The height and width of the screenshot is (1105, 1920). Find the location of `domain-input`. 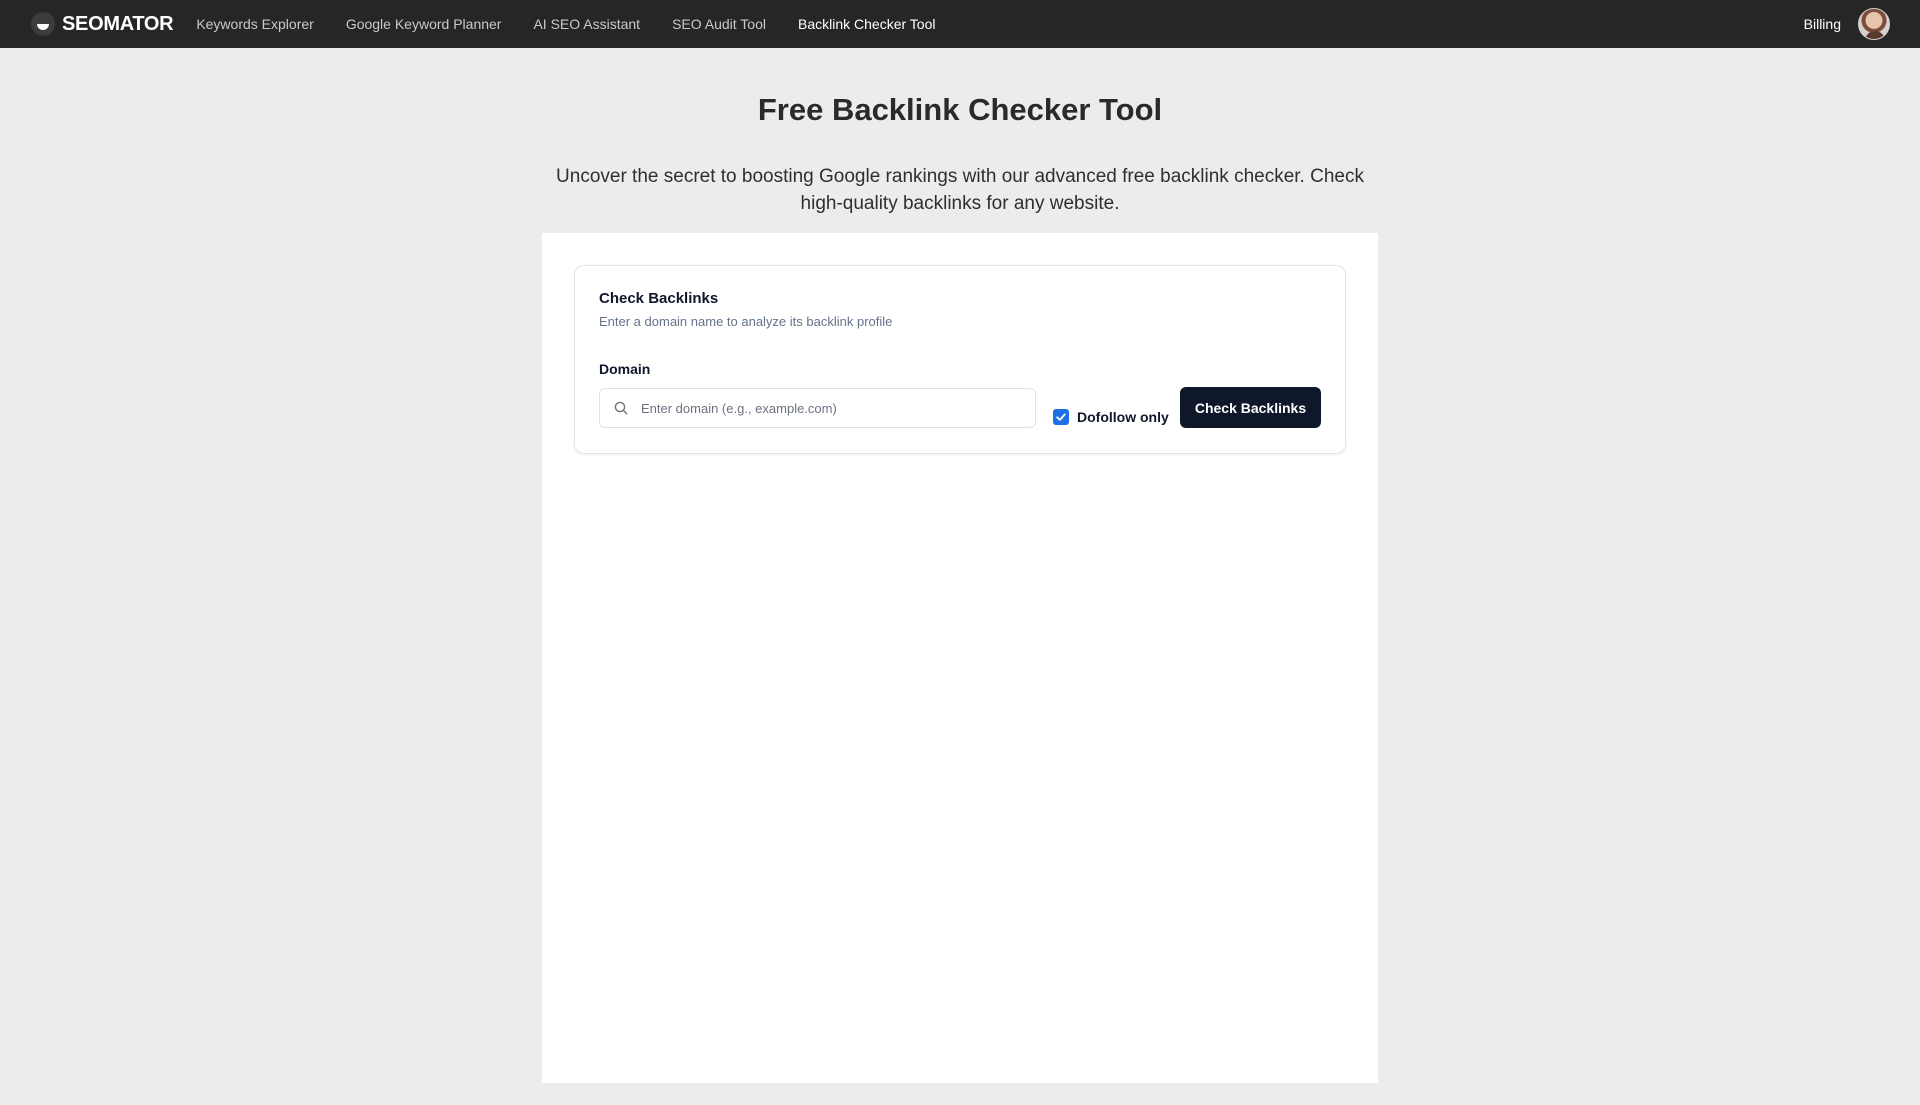

domain-input is located at coordinates (831, 408).